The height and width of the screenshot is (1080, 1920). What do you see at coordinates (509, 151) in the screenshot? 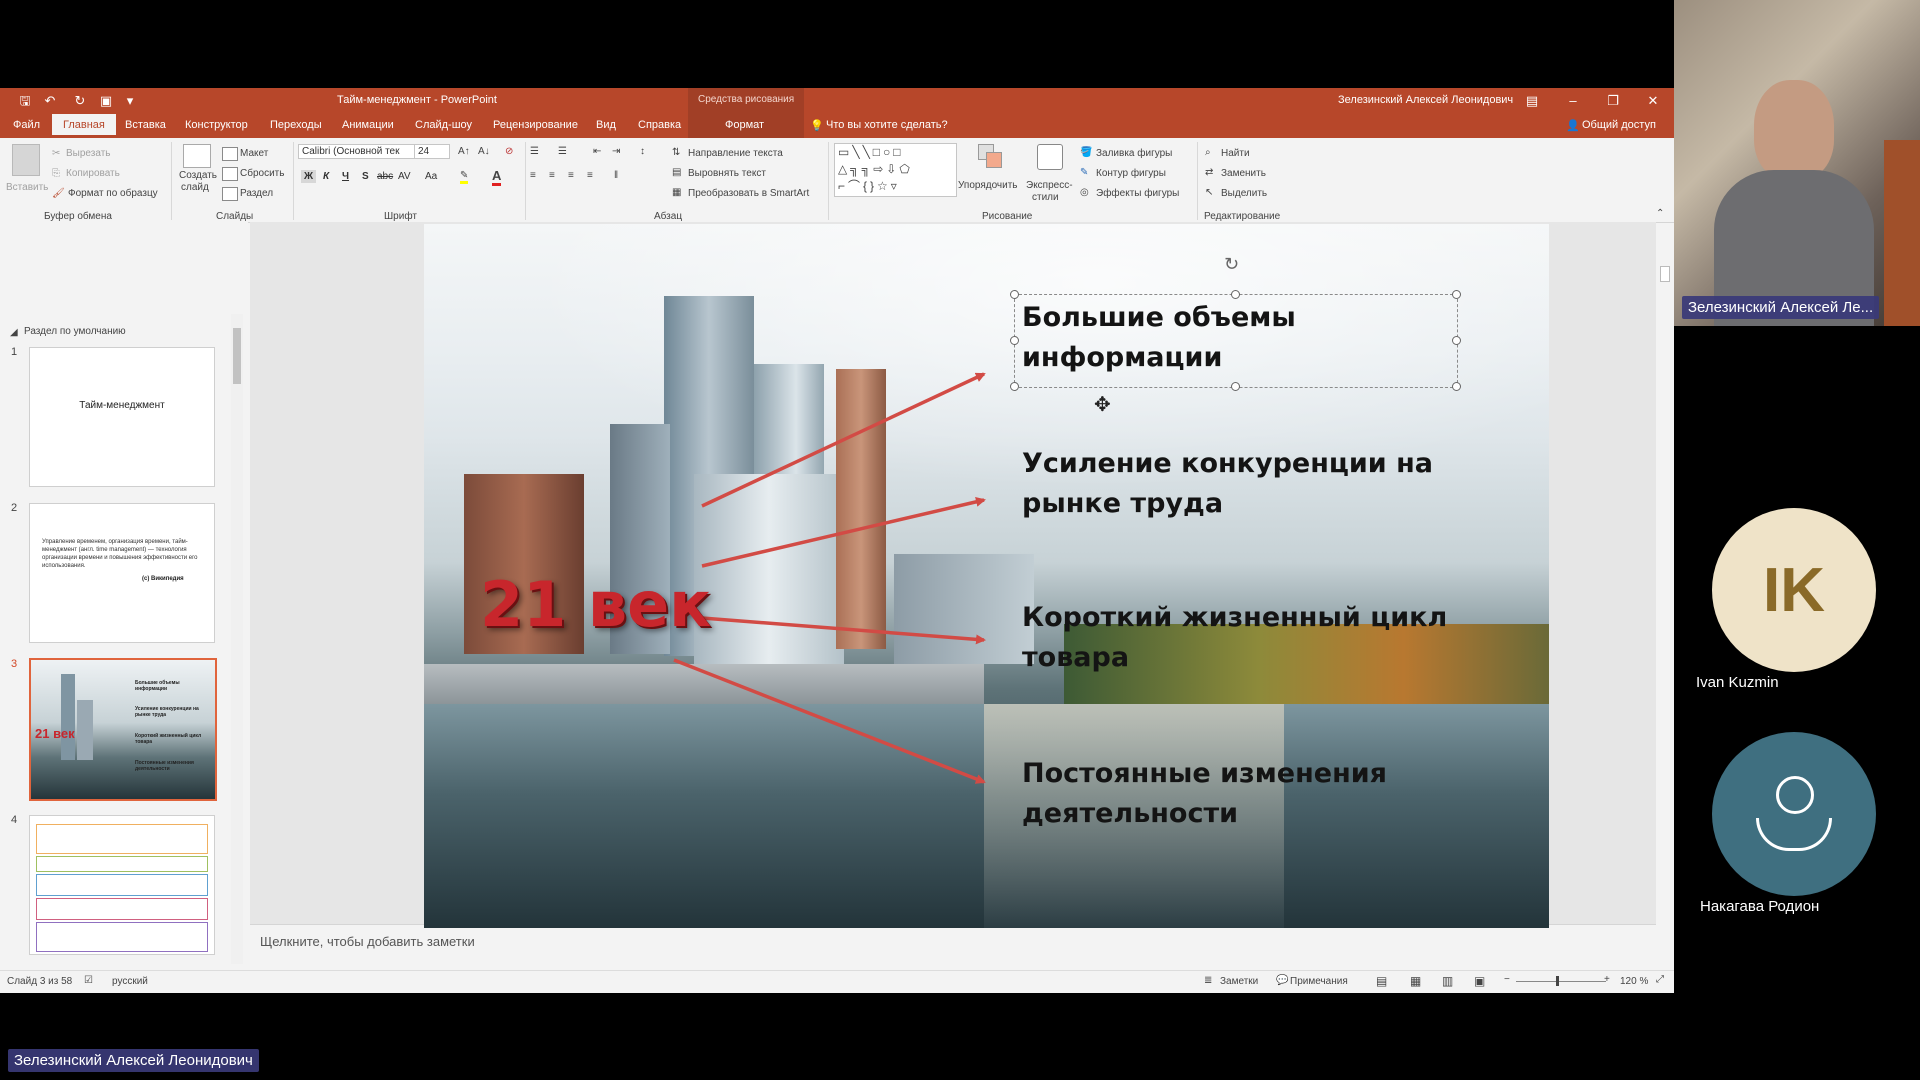
I see `clear-format-icon: ⊘` at bounding box center [509, 151].